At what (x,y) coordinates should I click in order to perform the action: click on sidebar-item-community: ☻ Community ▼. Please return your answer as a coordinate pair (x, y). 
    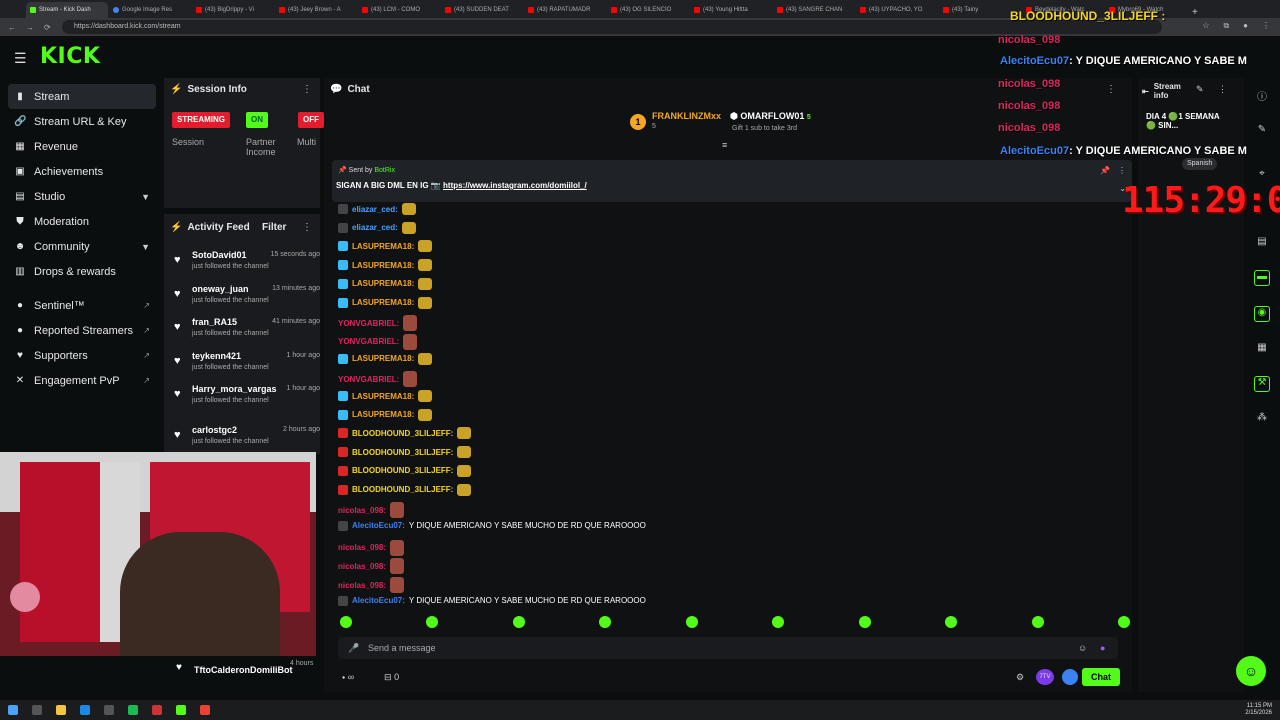
    Looking at the image, I should click on (82, 246).